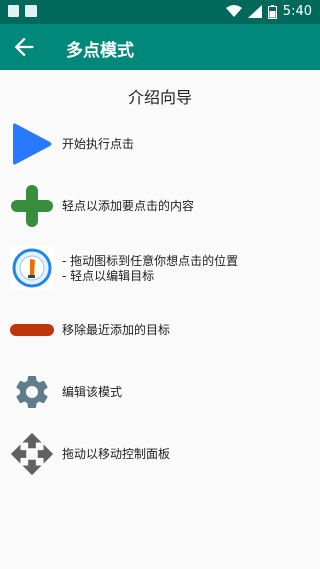 The height and width of the screenshot is (569, 320). I want to click on guide-item-label: 移除最近添加的目标, so click(116, 330).